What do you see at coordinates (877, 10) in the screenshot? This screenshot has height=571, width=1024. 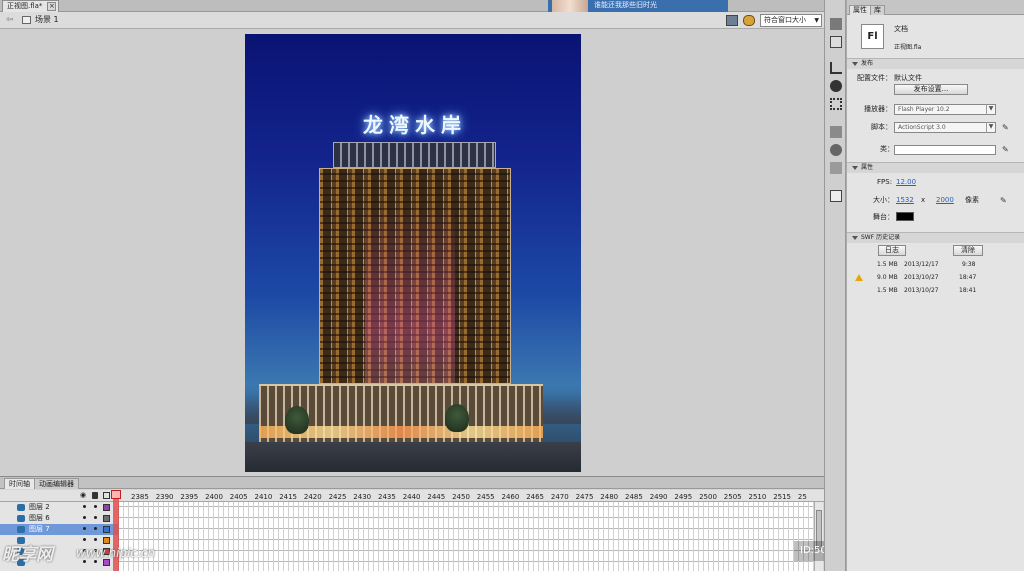 I see `tab-library: 库` at bounding box center [877, 10].